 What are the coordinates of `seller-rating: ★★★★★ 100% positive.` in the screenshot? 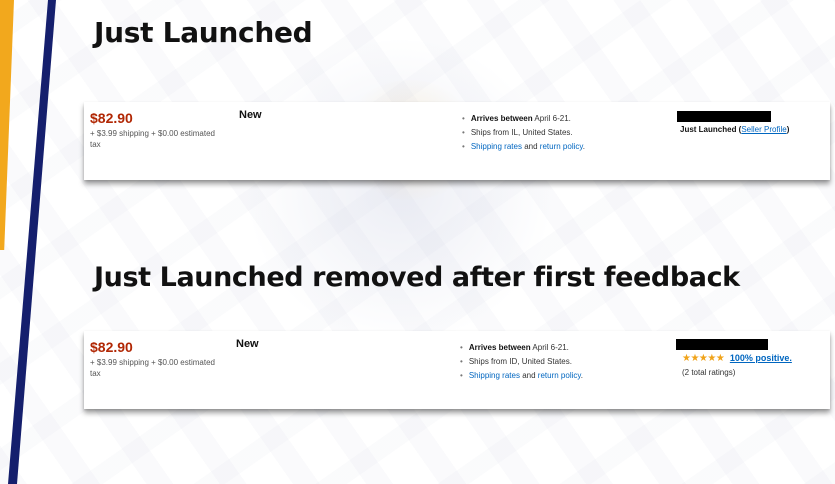 It's located at (737, 358).